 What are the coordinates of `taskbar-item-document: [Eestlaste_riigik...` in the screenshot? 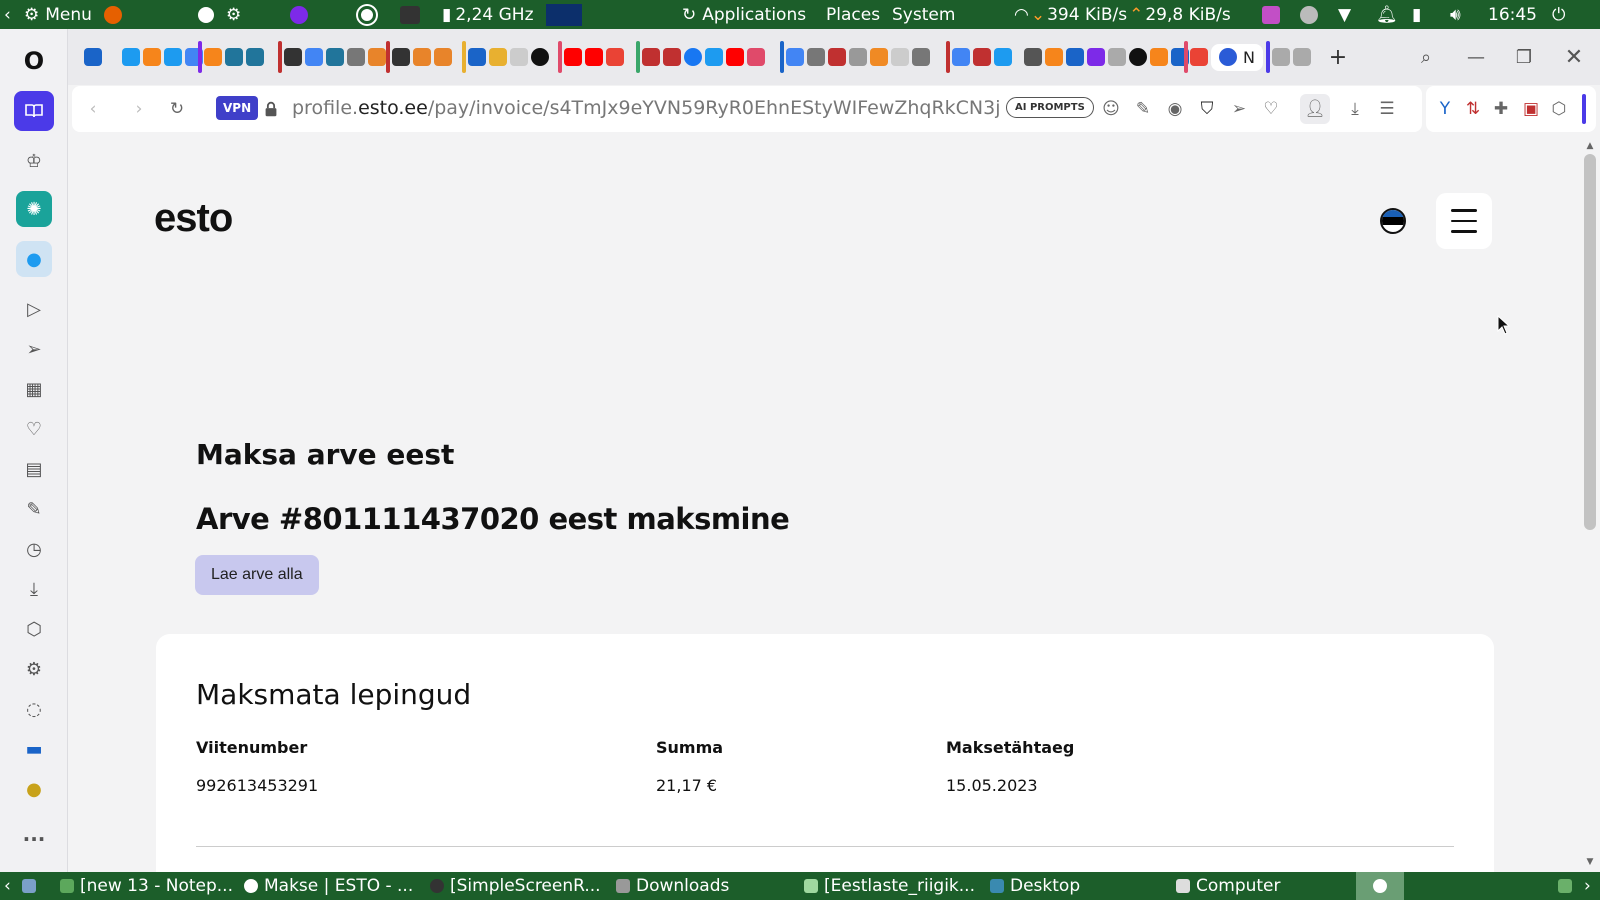 It's located at (889, 886).